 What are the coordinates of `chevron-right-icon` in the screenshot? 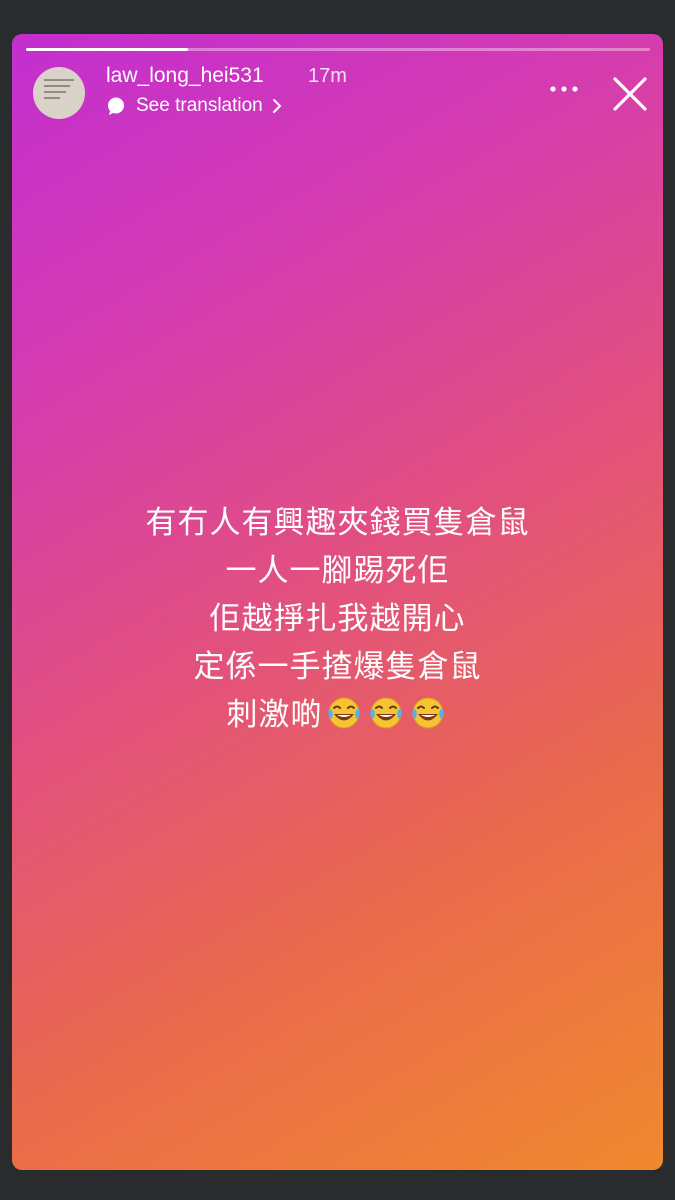 It's located at (276, 106).